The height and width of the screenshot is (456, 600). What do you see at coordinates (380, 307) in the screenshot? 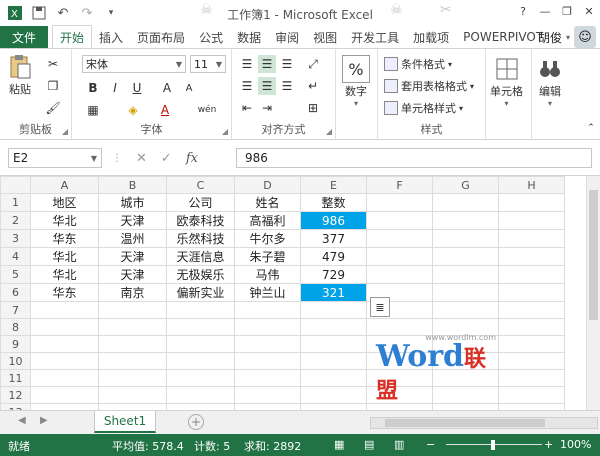
I see `quick-analysis-icon: ≣` at bounding box center [380, 307].